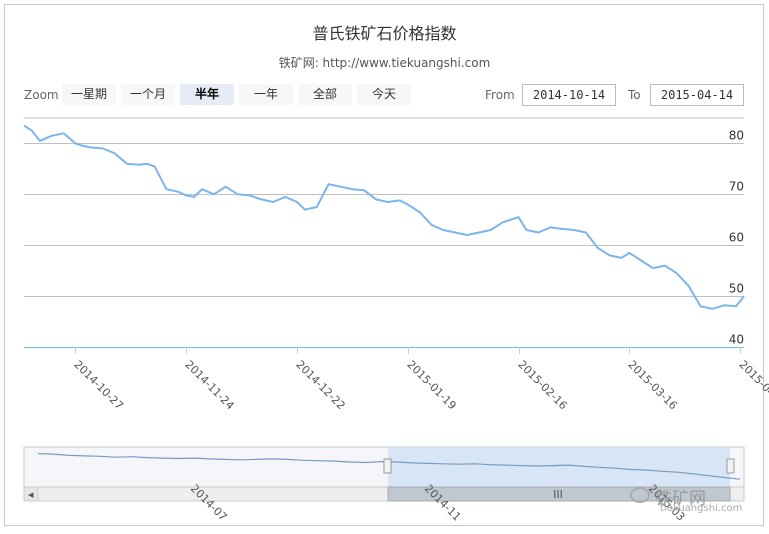 This screenshot has width=769, height=534. I want to click on x-tick-label: 2014-12-22, so click(320, 385).